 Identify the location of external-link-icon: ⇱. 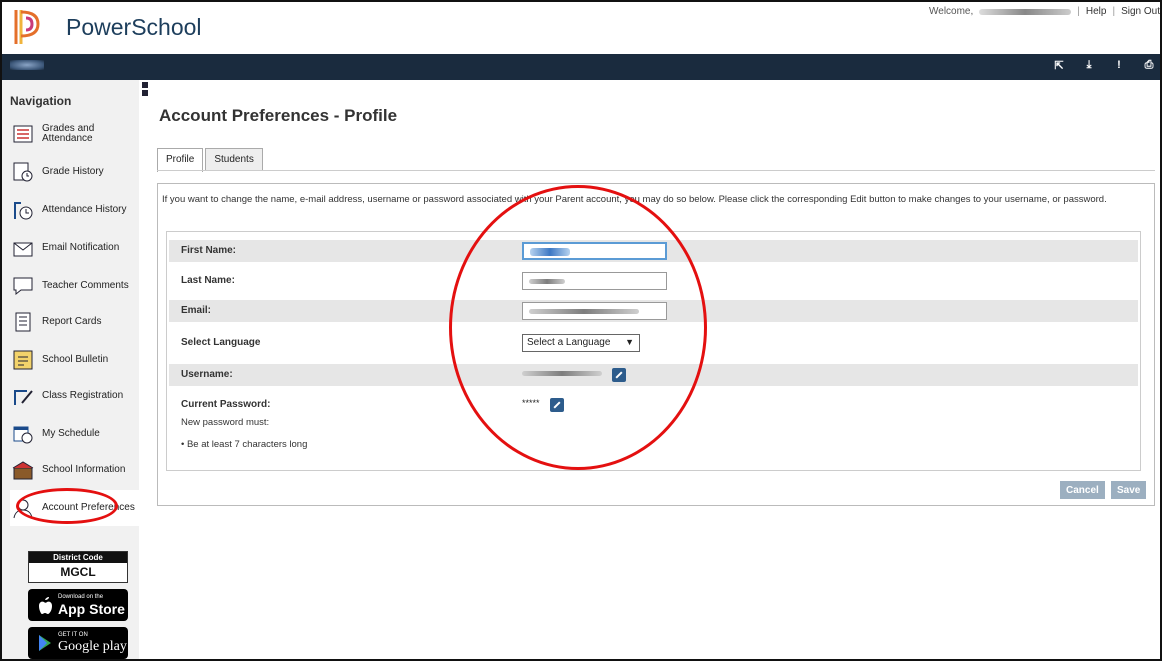
(1059, 65).